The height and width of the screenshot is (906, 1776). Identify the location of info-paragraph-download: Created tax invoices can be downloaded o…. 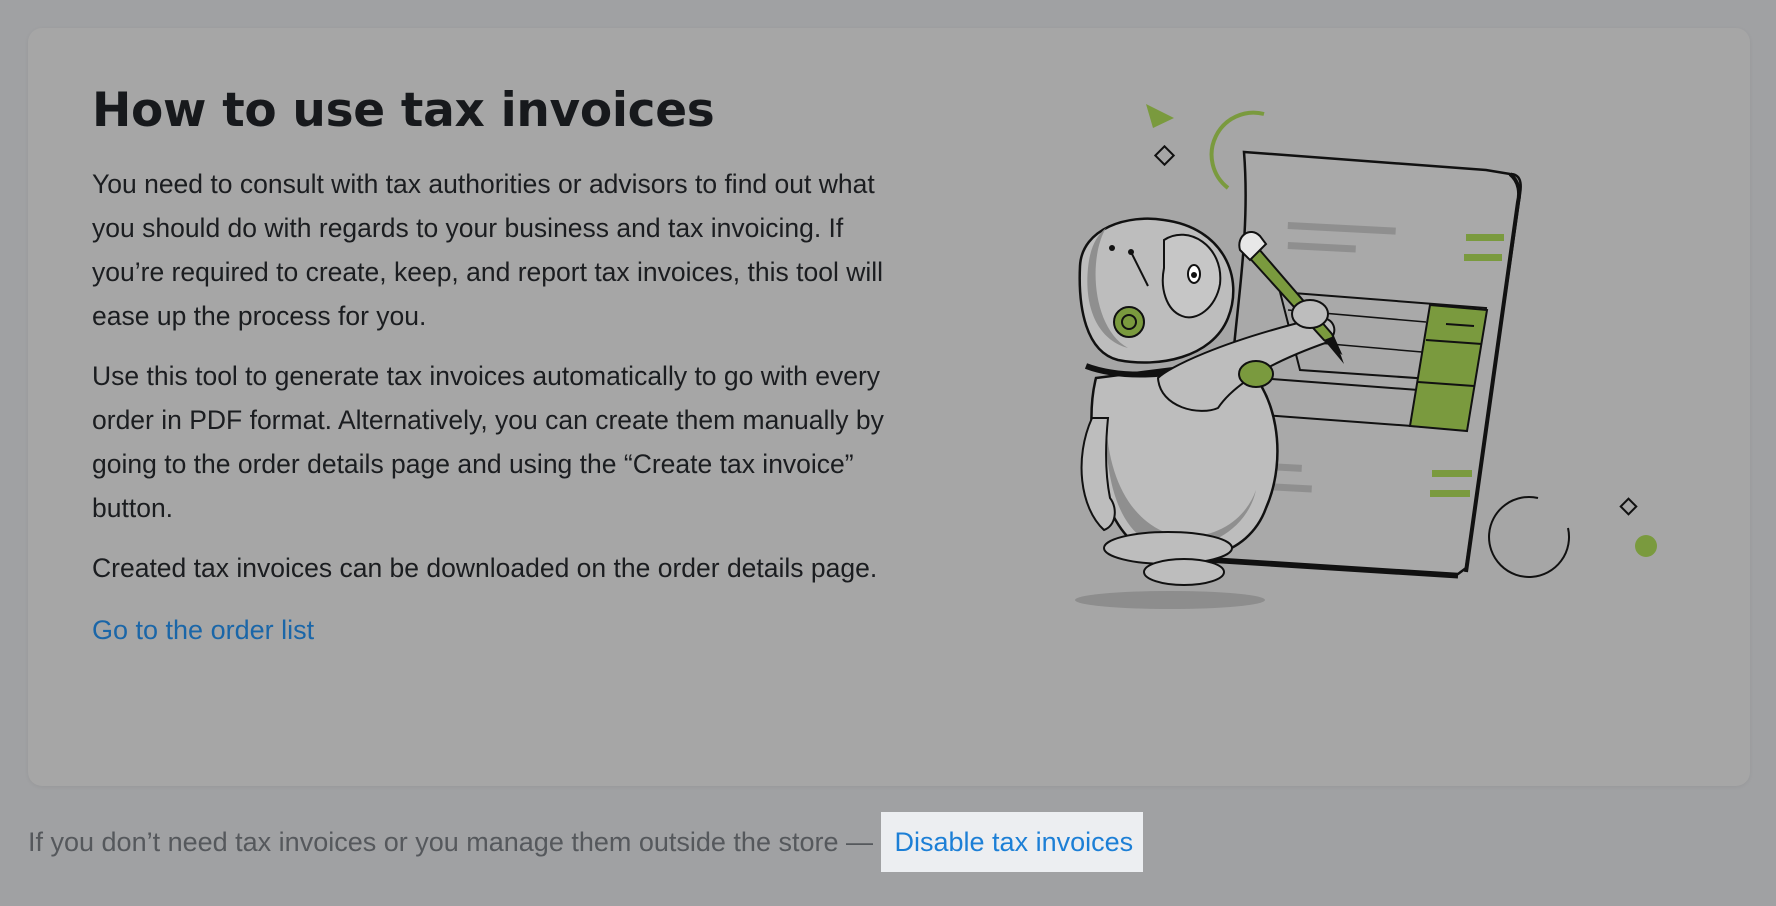
(485, 568).